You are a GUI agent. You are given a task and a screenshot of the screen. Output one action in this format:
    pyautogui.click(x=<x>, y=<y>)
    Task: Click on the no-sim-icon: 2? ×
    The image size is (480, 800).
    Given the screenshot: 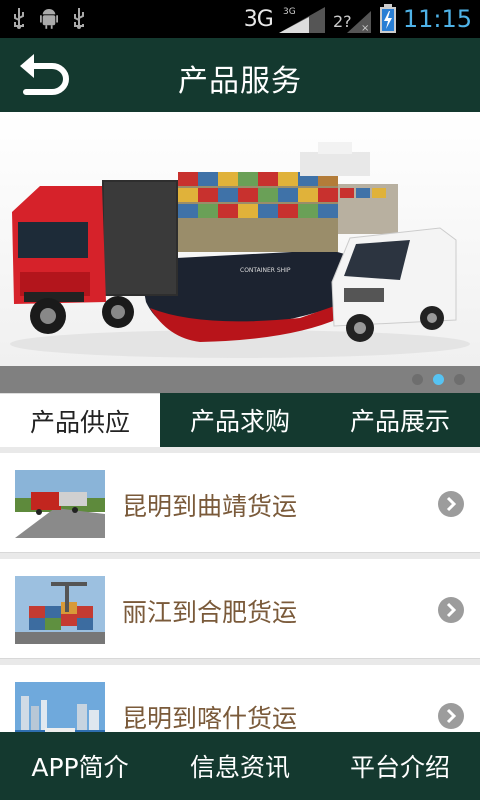 What is the action you would take?
    pyautogui.click(x=352, y=22)
    